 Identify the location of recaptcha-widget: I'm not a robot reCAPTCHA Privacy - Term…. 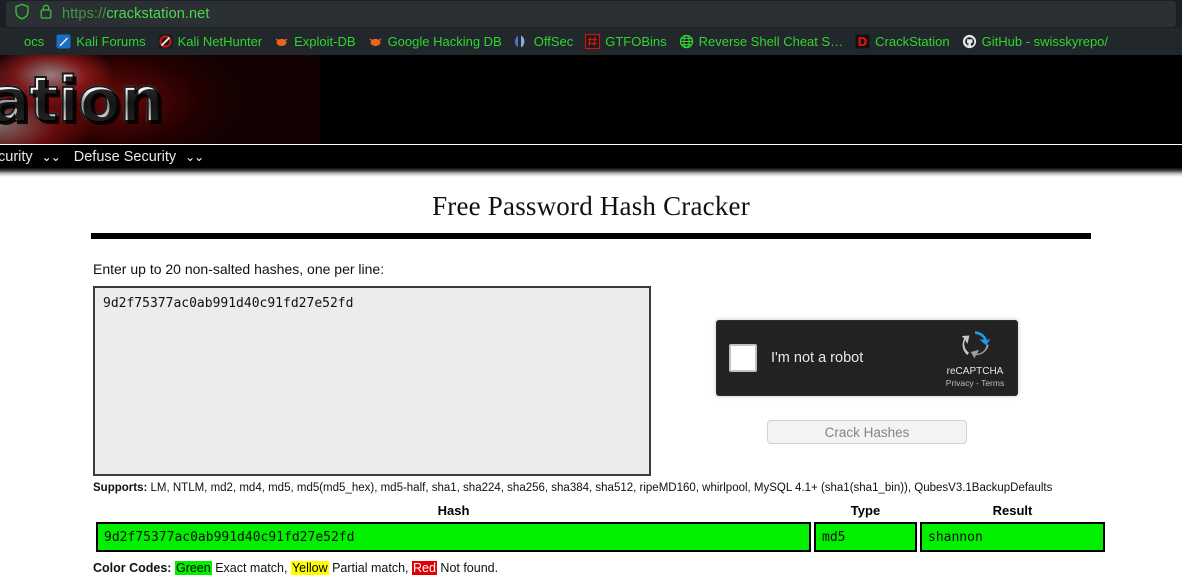
(867, 358).